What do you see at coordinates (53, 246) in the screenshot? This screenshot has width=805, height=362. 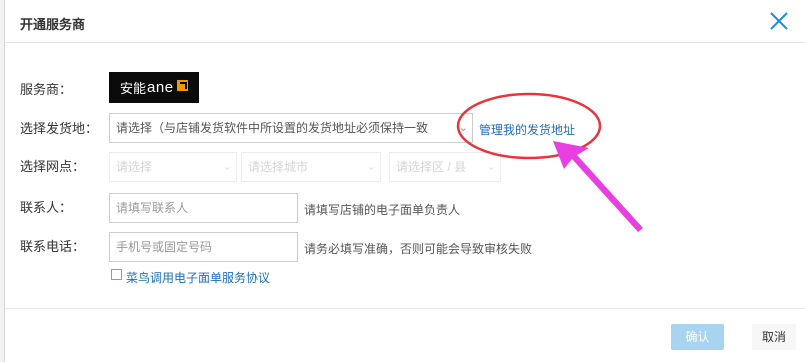 I see `phone-label: 联系电话：` at bounding box center [53, 246].